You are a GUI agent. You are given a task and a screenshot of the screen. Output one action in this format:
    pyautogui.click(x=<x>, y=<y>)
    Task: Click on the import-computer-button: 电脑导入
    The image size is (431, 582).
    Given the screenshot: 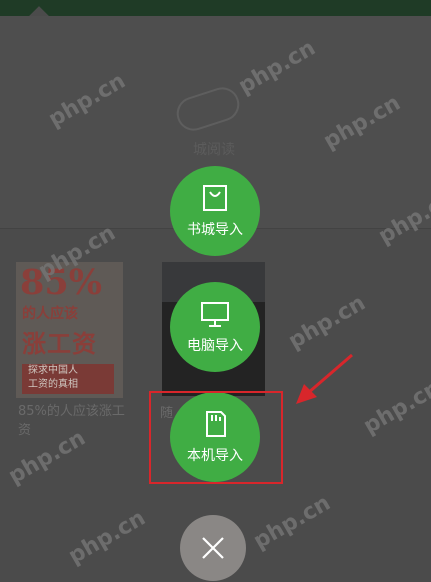 What is the action you would take?
    pyautogui.click(x=215, y=327)
    